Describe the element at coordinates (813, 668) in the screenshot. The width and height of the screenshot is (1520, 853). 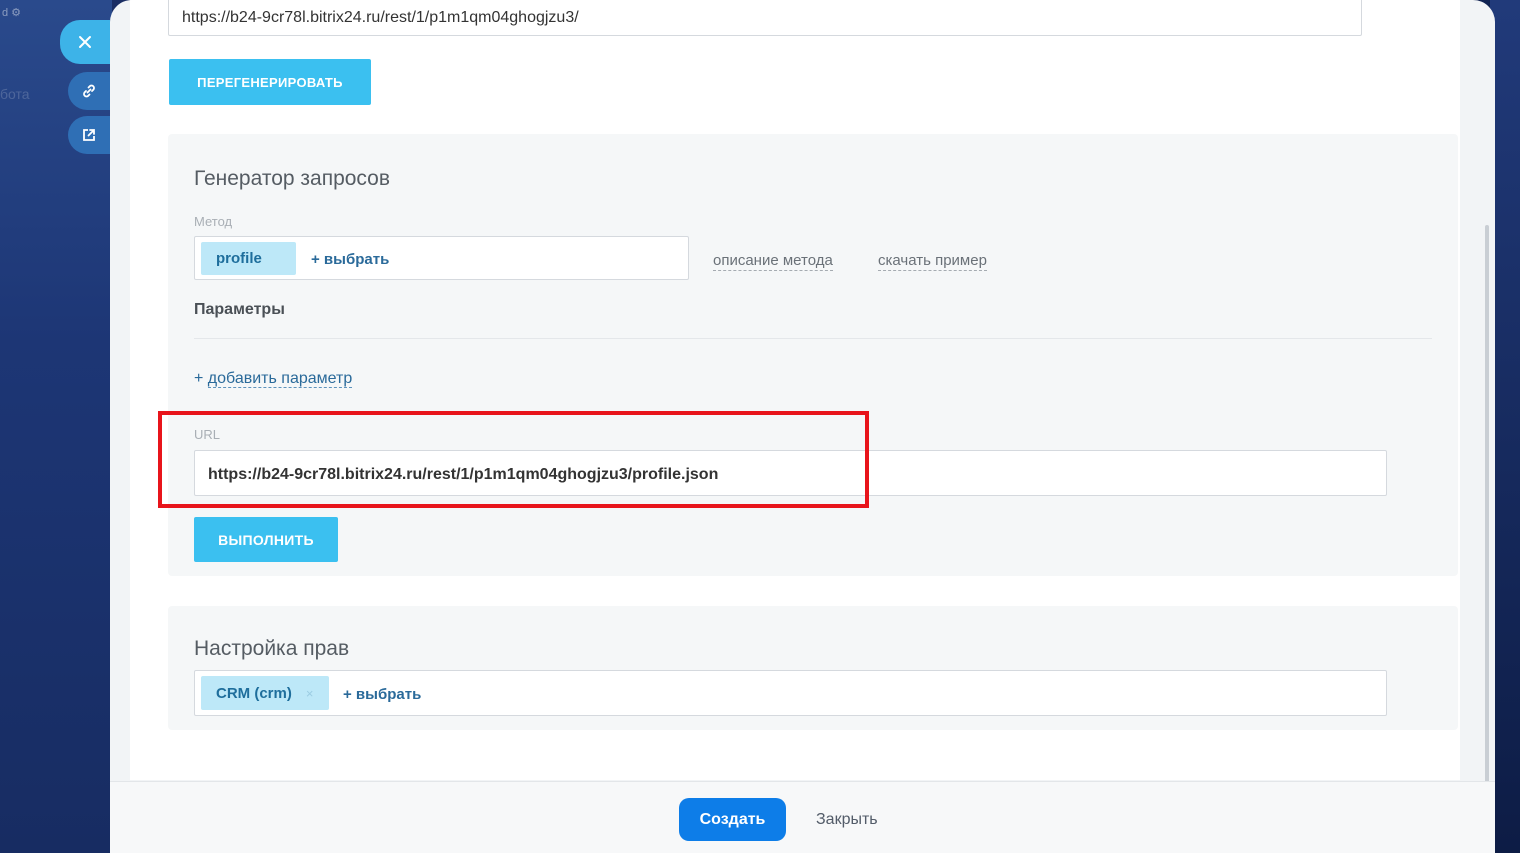
I see `access-rights-section: Настройка прав CRM (crm) × + выбрать` at that location.